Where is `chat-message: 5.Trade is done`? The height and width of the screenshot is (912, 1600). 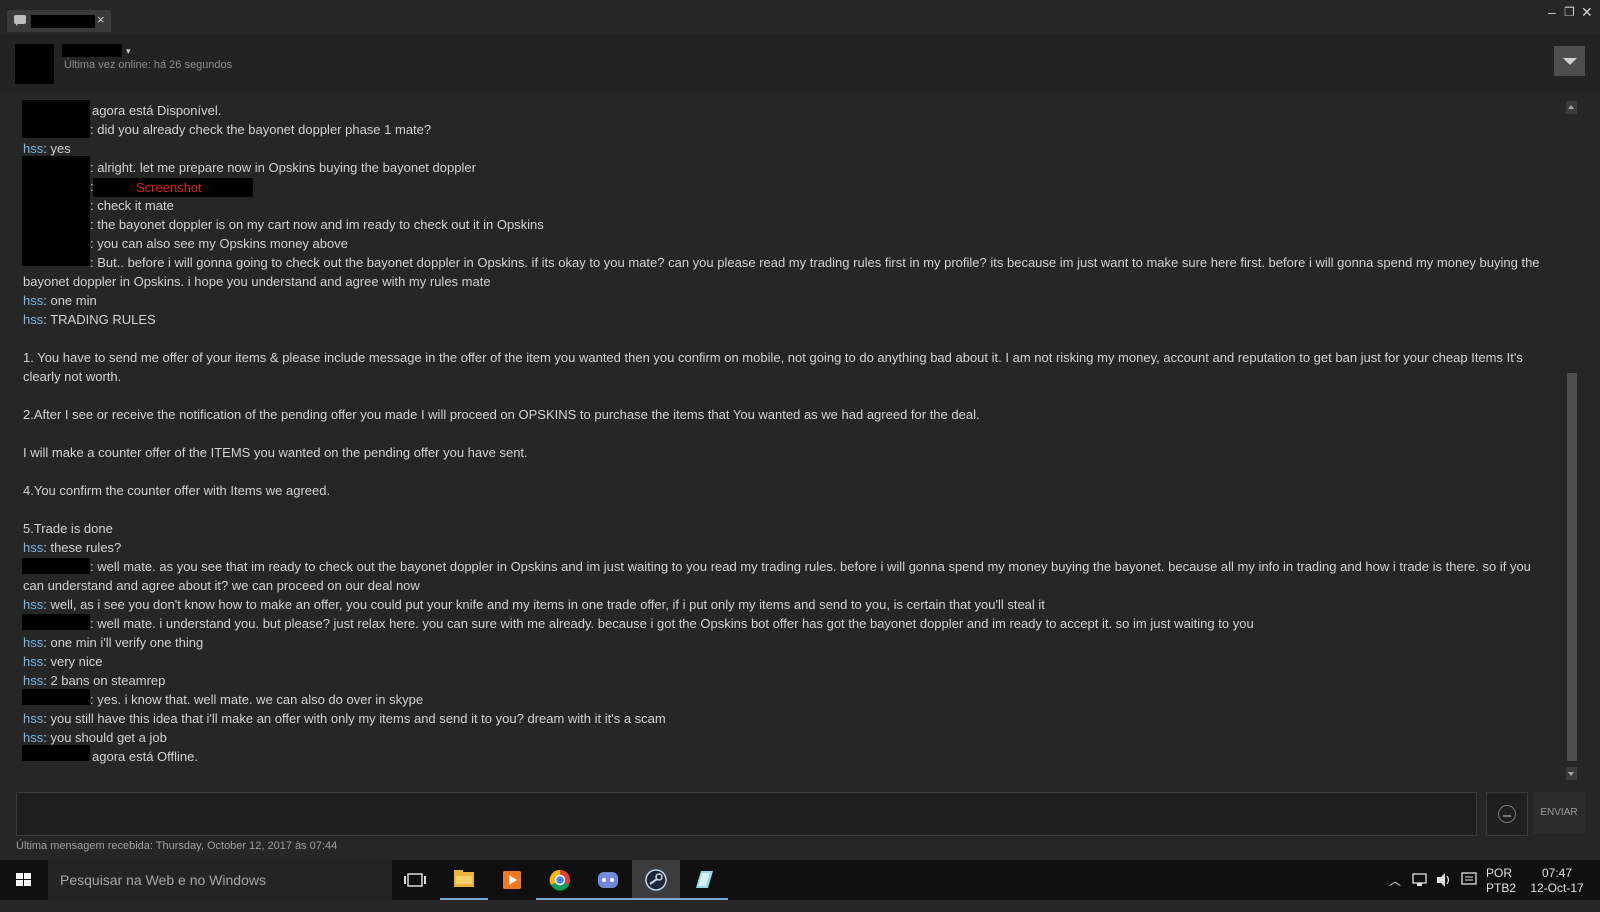
chat-message: 5.Trade is done is located at coordinates (68, 528).